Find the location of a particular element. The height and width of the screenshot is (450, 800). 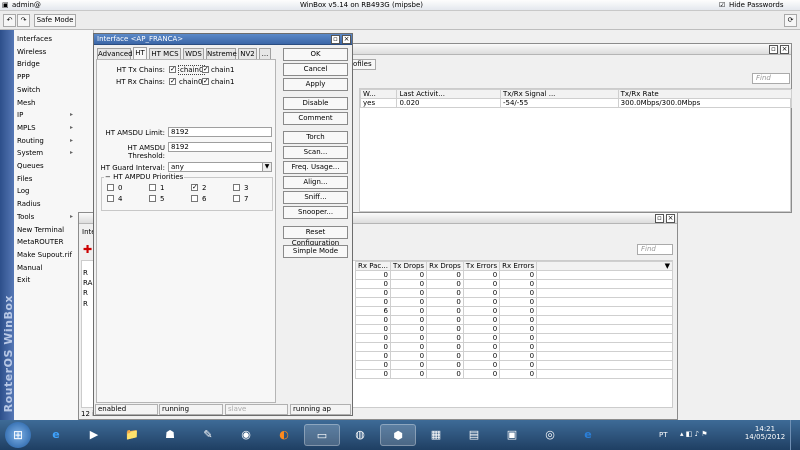

sidebar-item-ppp: PPP is located at coordinates (55, 77).